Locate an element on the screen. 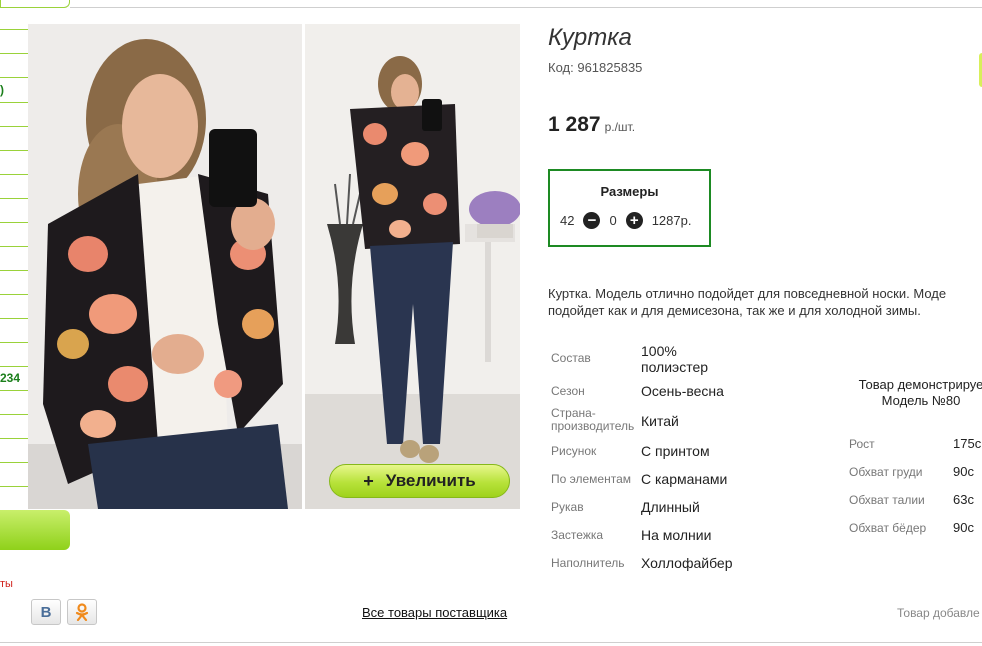 Image resolution: width=982 pixels, height=646 pixels. vk-share-button: В is located at coordinates (46, 612).